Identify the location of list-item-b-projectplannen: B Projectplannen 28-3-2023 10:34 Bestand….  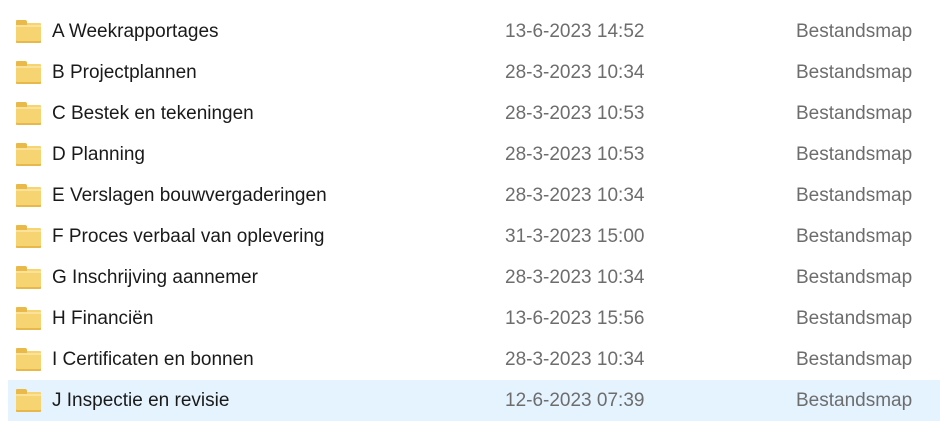
(470, 72).